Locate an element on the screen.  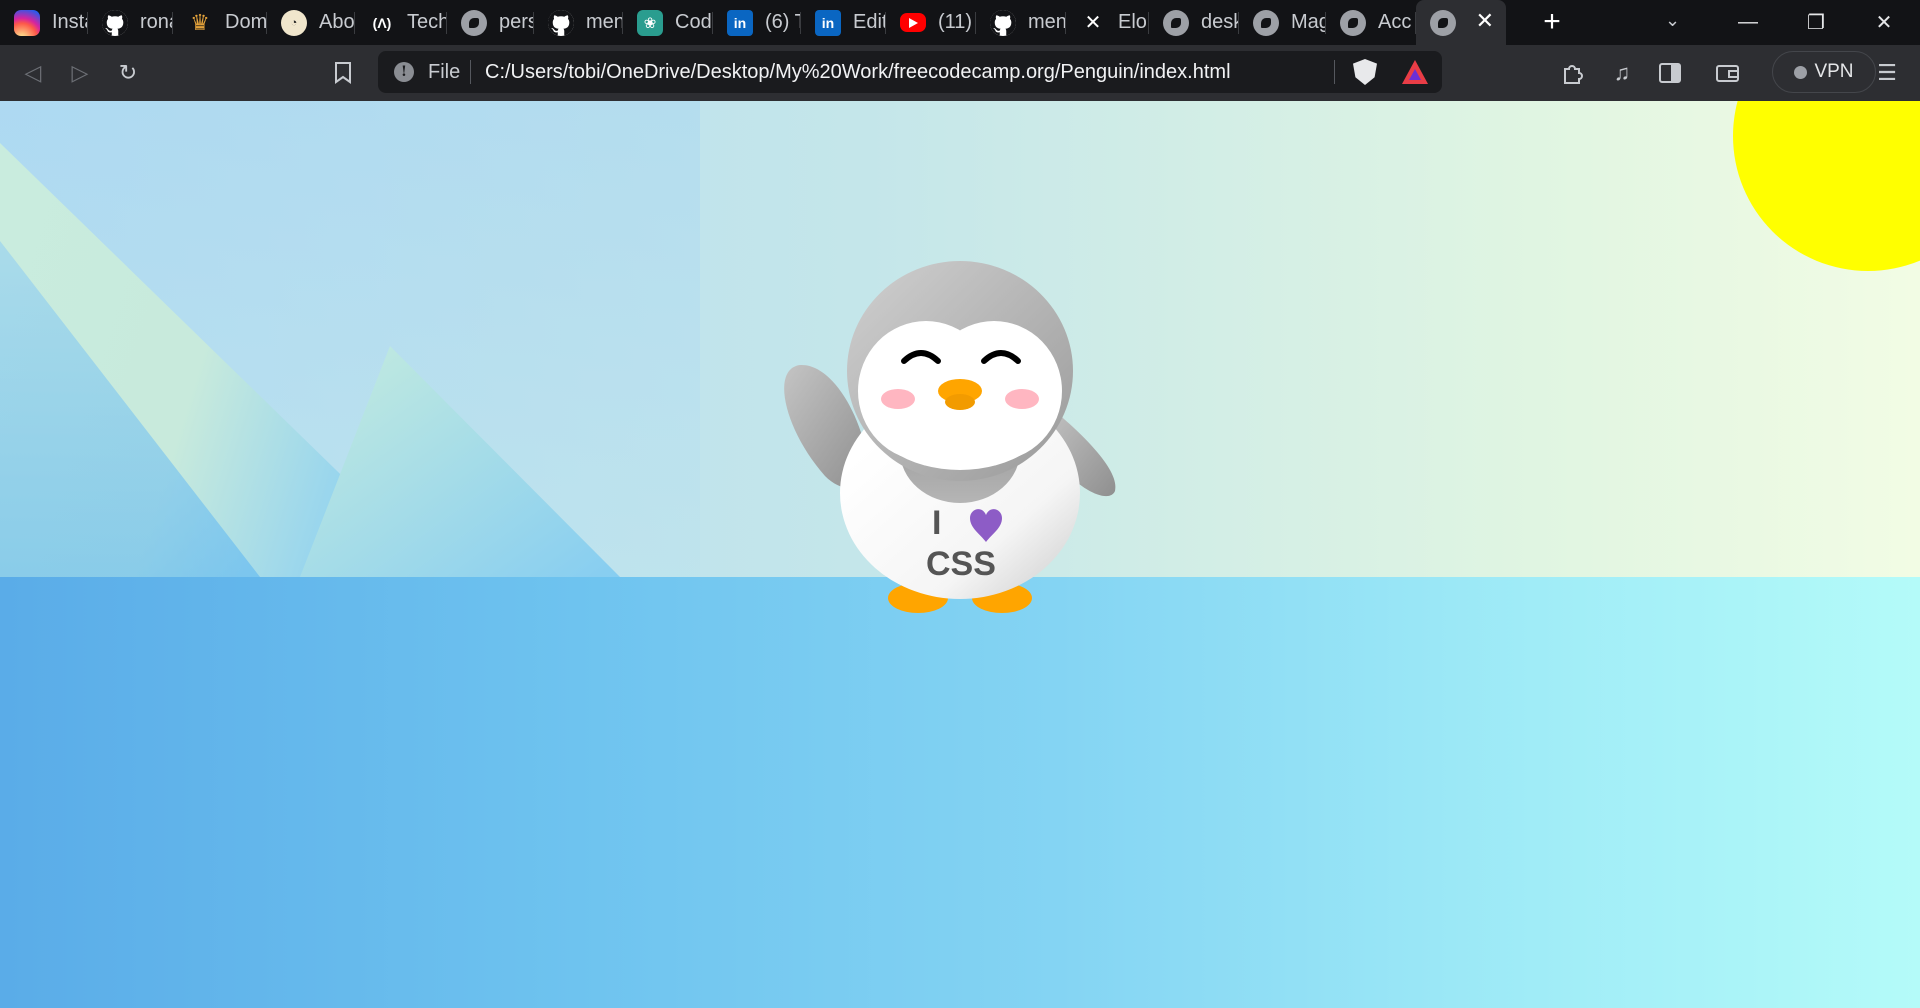
tab: ✕ Elon is located at coordinates (1107, 22).